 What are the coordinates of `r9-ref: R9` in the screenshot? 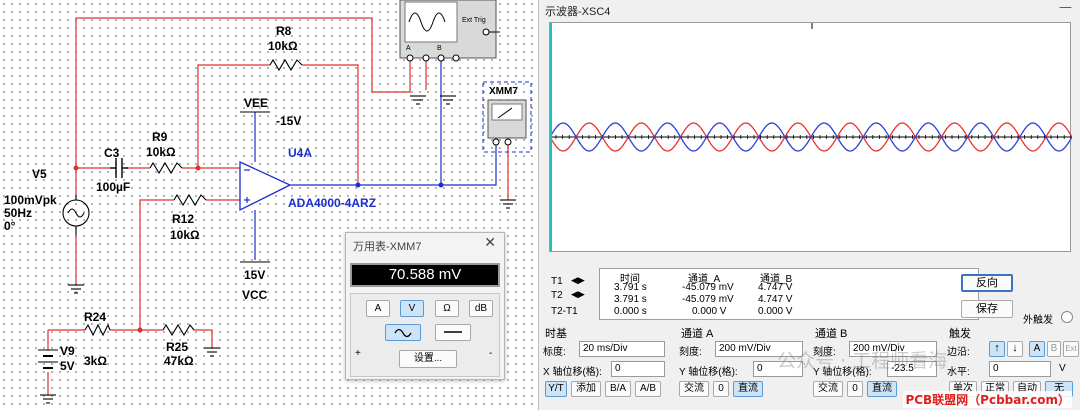 It's located at (160, 137).